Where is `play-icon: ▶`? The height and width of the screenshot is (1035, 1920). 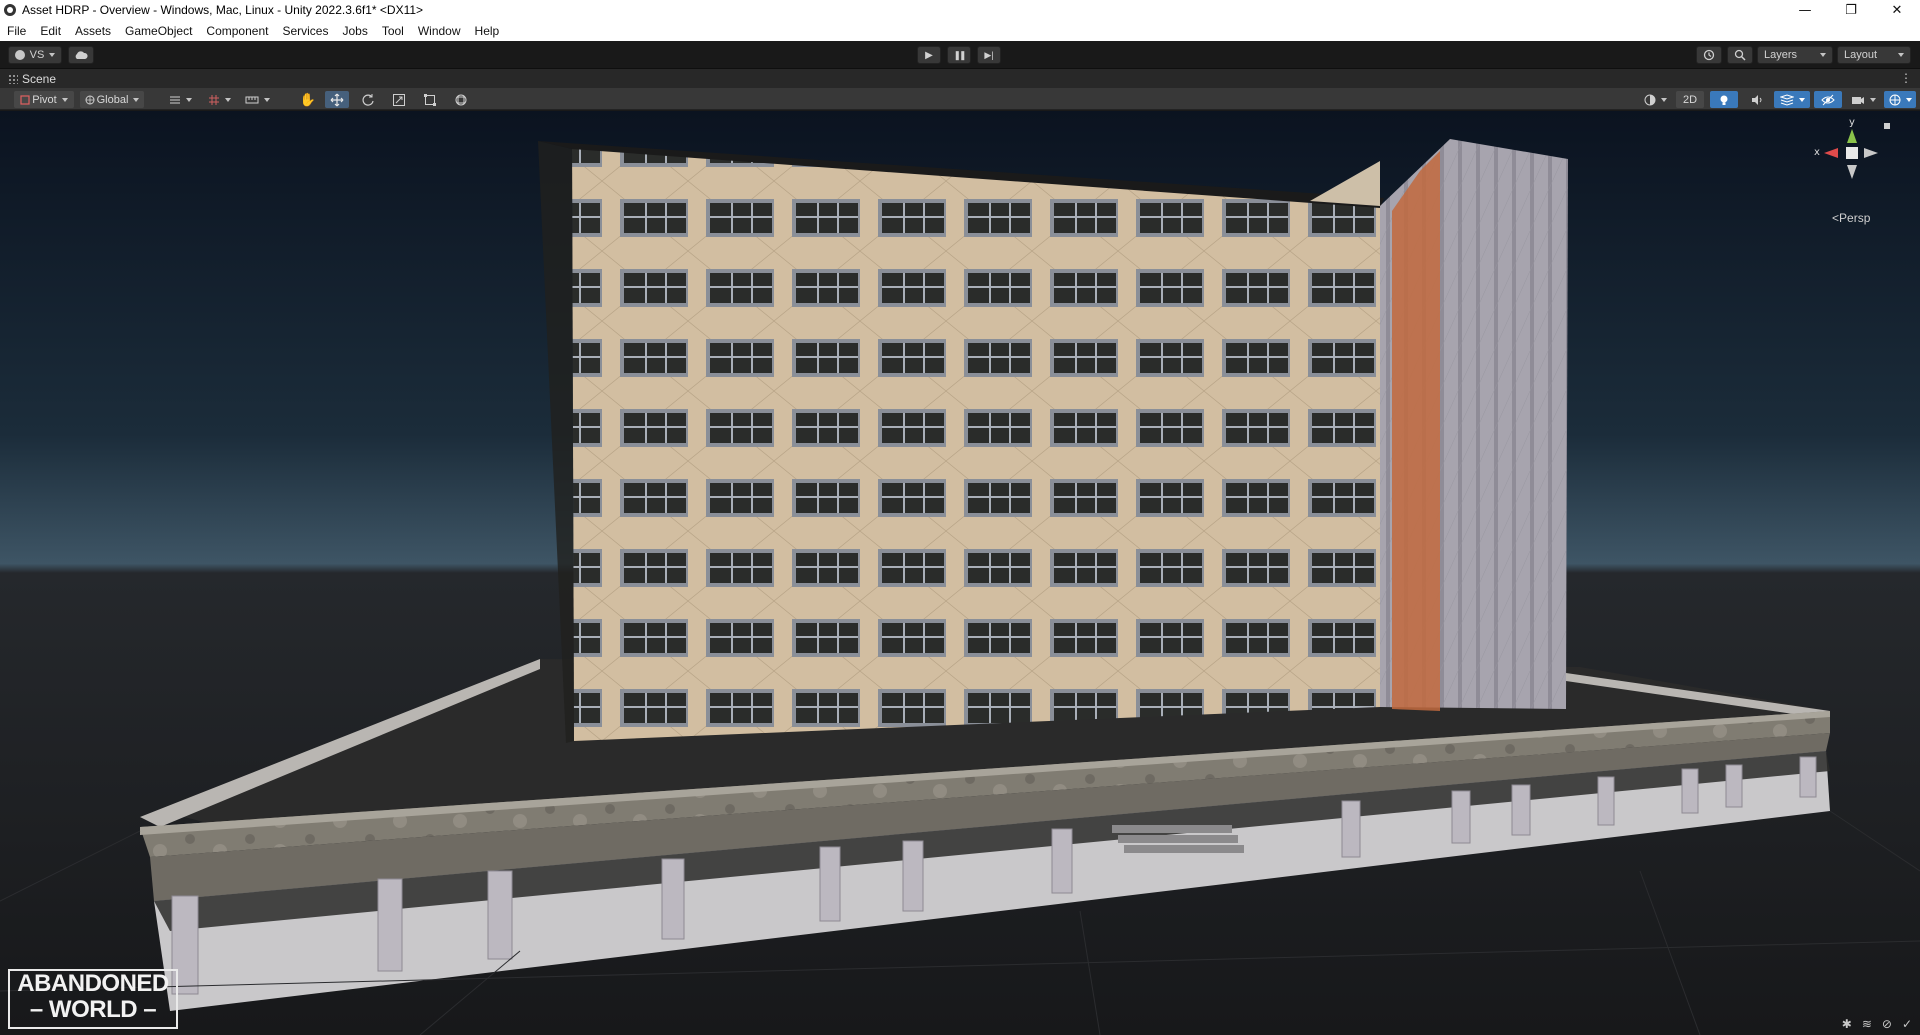 play-icon: ▶ is located at coordinates (929, 55).